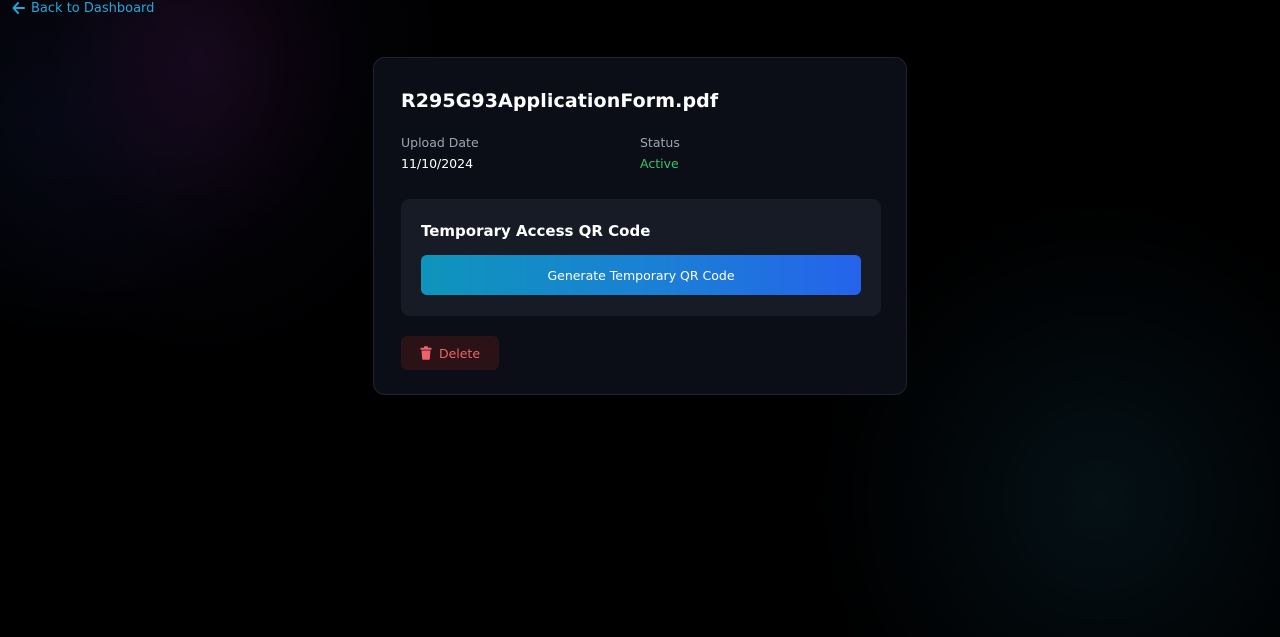 The width and height of the screenshot is (1280, 637). What do you see at coordinates (440, 142) in the screenshot?
I see `upload-date-label: Upload Date` at bounding box center [440, 142].